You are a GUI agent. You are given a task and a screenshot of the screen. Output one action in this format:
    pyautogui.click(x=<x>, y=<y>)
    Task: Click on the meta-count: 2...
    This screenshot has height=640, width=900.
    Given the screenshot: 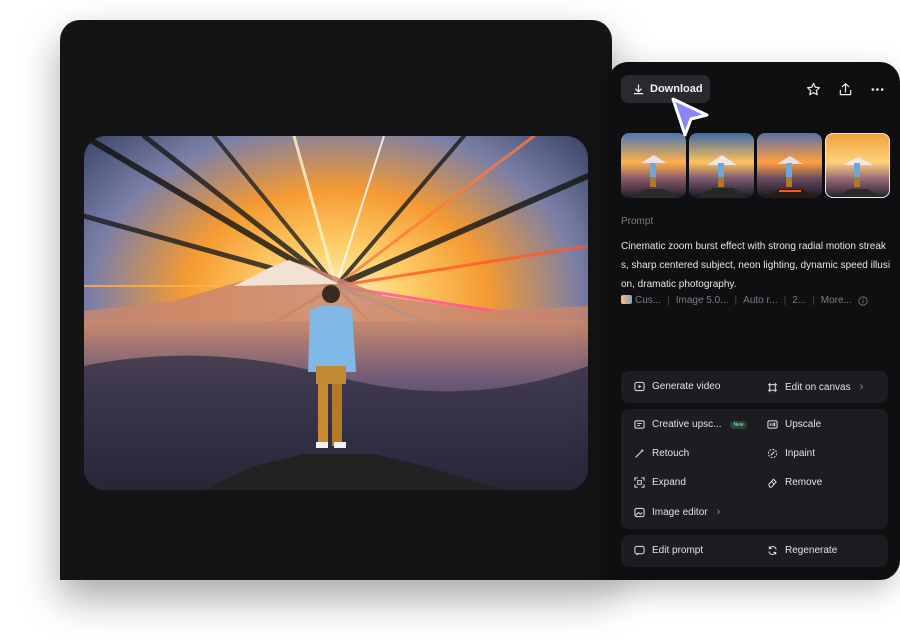 What is the action you would take?
    pyautogui.click(x=799, y=300)
    